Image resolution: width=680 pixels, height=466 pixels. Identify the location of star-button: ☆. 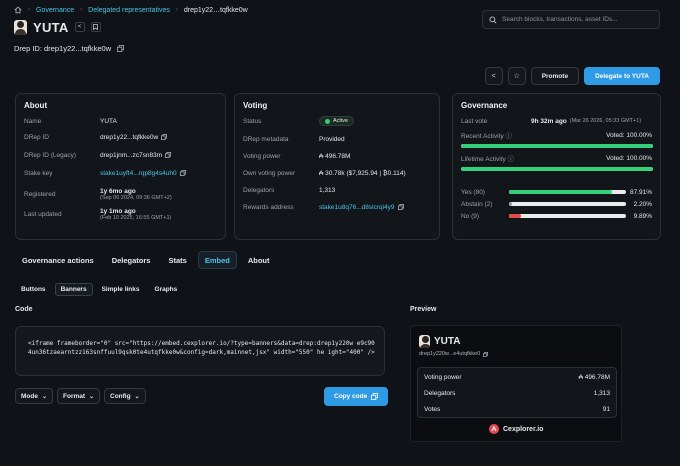
(516, 76).